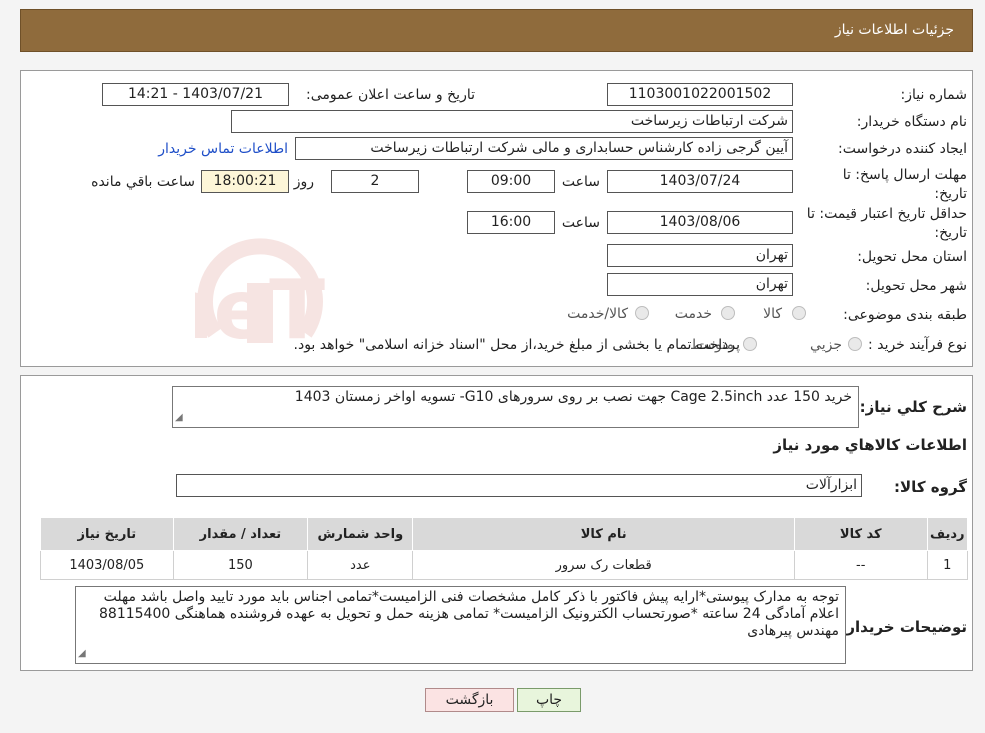  I want to click on buyer-contact-link: اطلاعات تماس خریدار, so click(223, 149).